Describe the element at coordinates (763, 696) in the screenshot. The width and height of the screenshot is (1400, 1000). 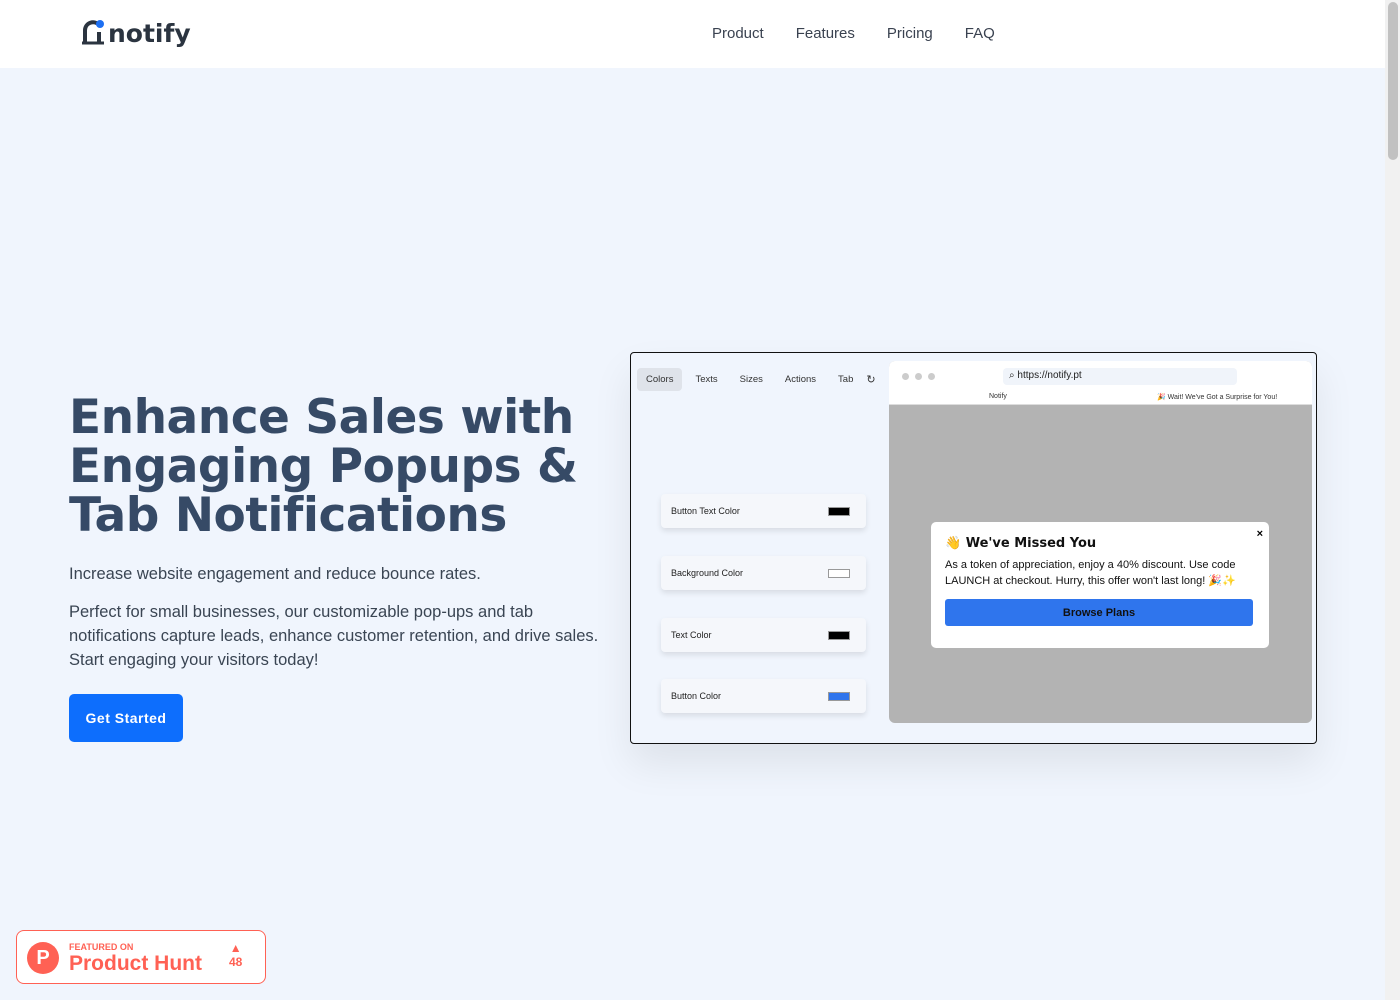
I see `setting-button-color: Button Color` at that location.